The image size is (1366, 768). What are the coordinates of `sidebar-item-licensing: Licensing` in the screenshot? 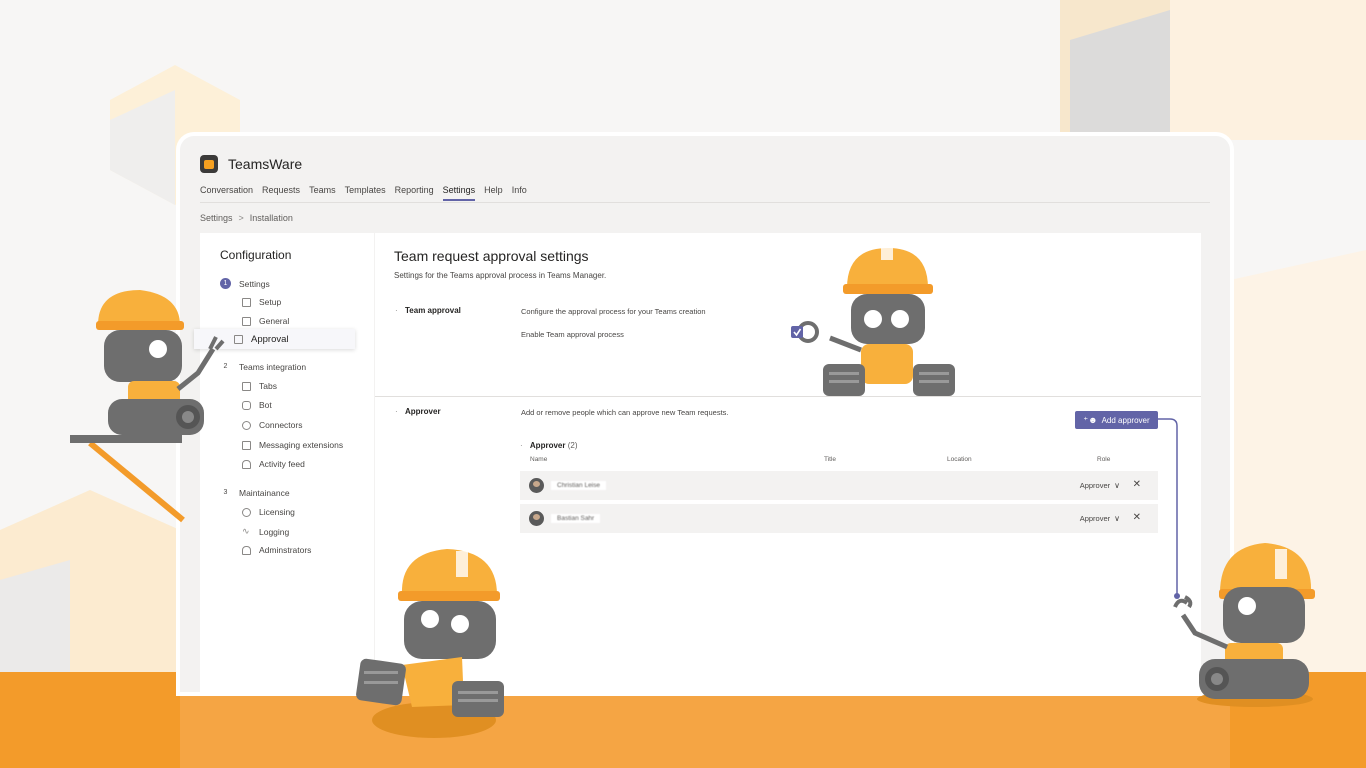 It's located at (268, 512).